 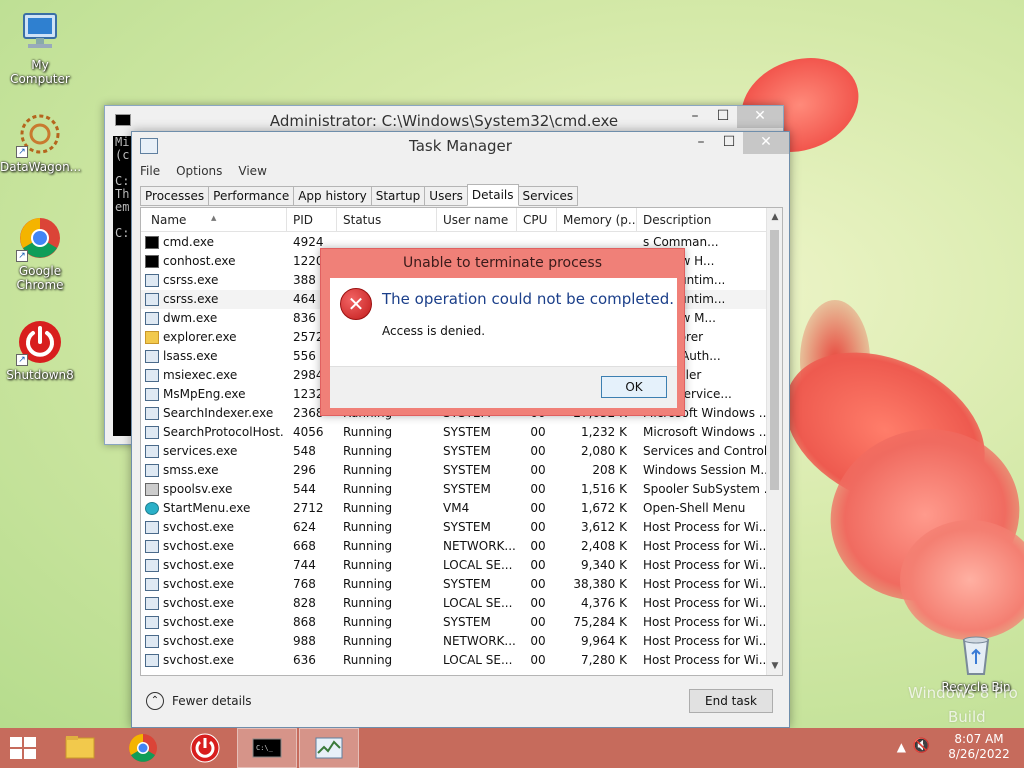 I want to click on windows-build-watermark: Build 9600, so click(x=967, y=718).